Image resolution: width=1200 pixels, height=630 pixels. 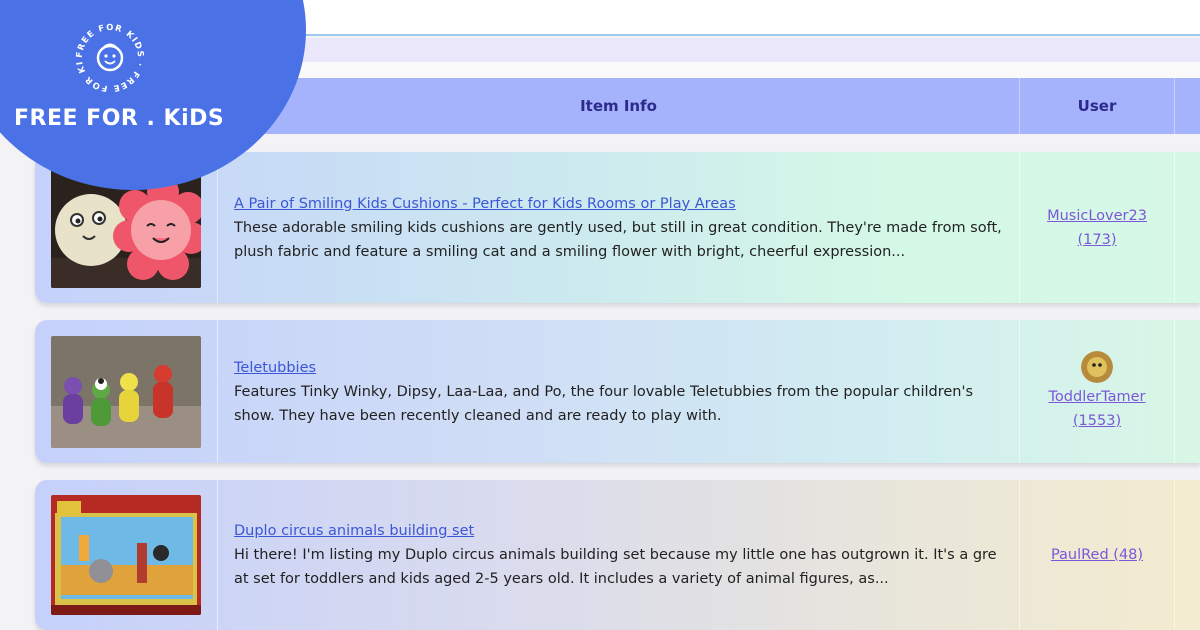 I want to click on logo-badge-text: FREE FOR KIDS · FREE FOR KIDS ·, so click(x=106, y=53).